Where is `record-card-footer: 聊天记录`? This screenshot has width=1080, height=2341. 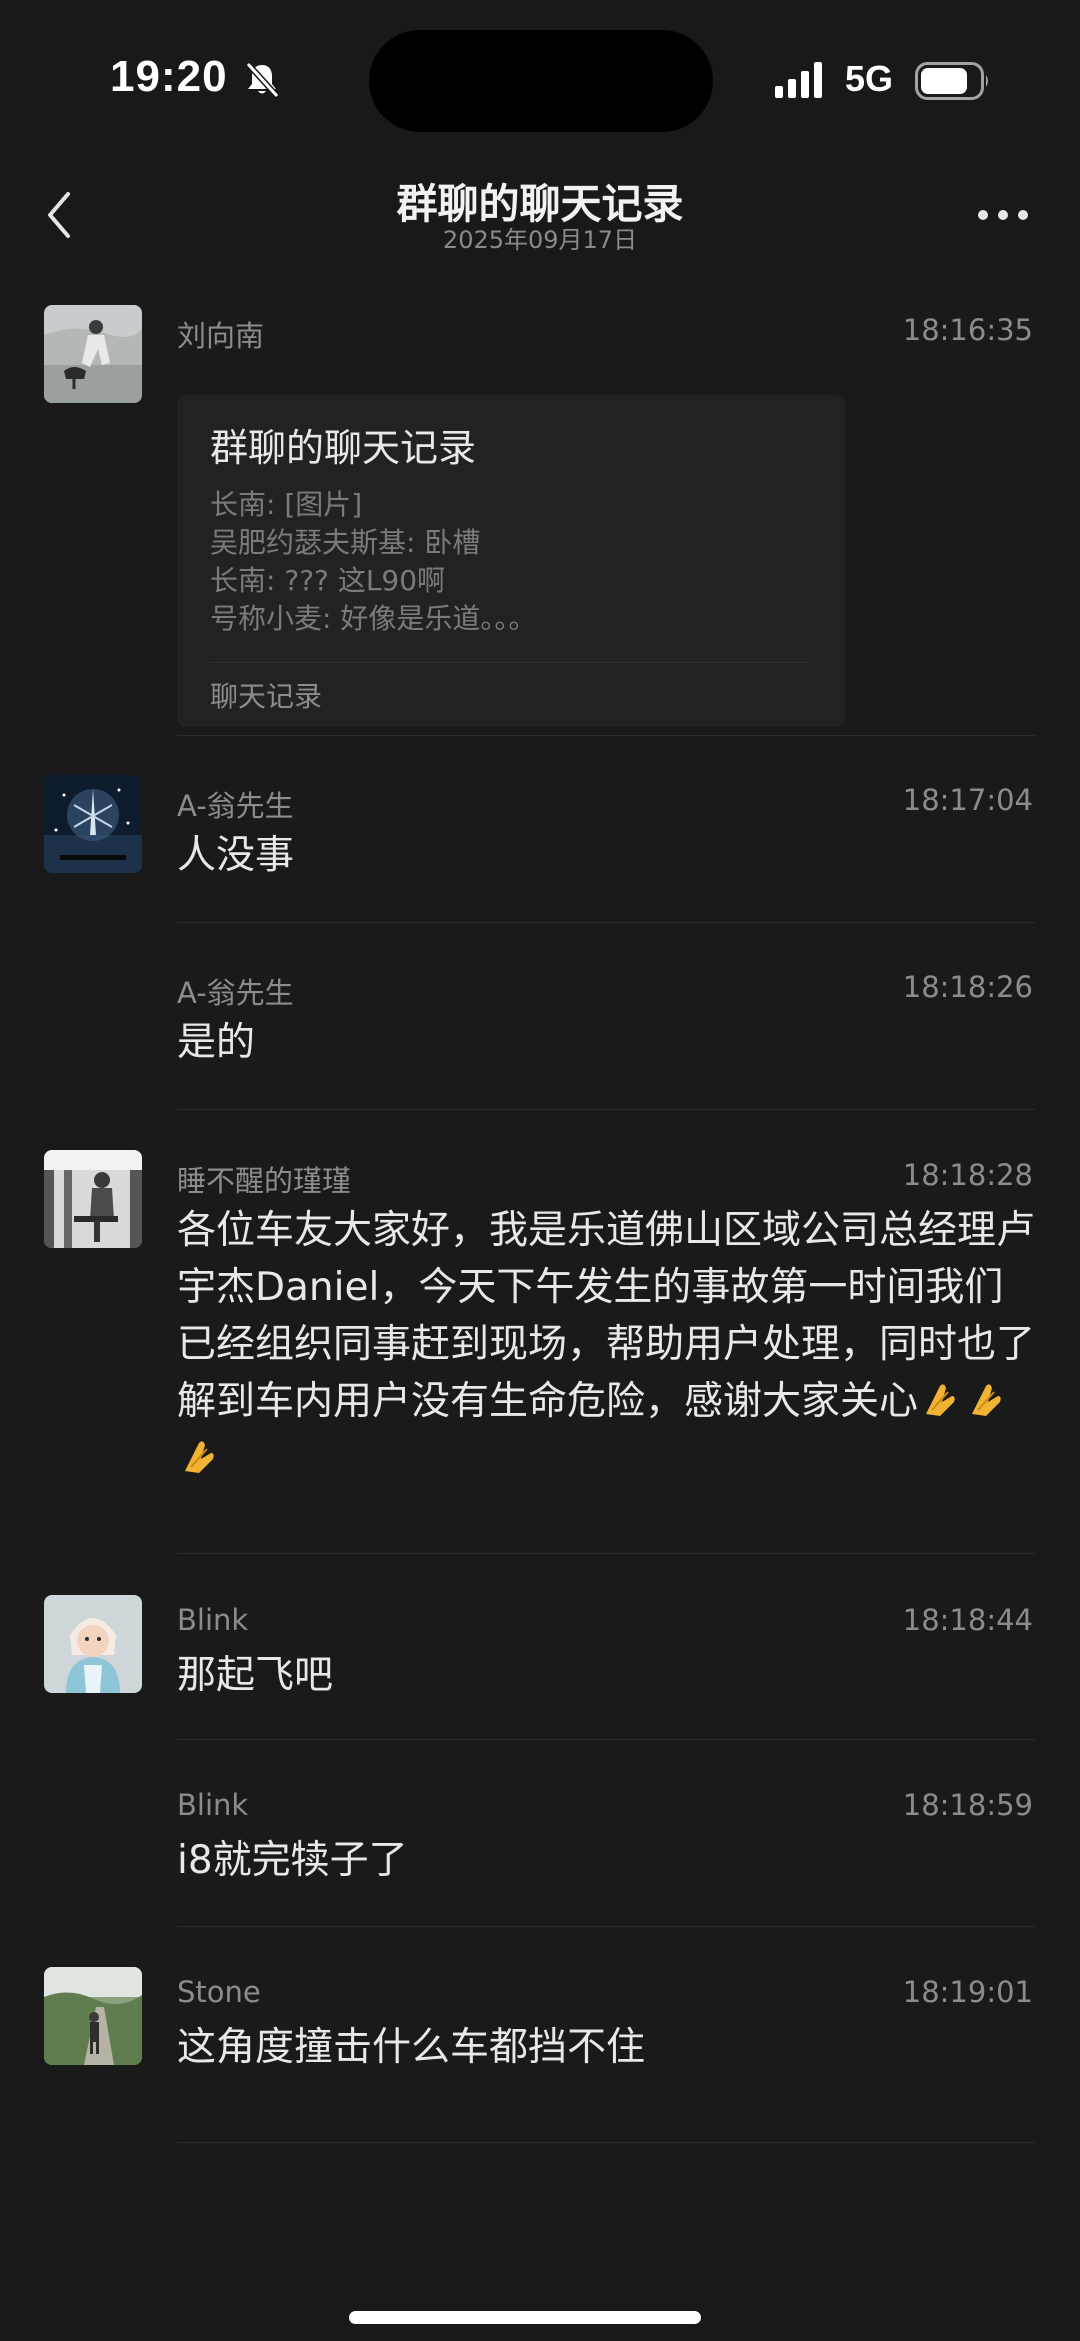
record-card-footer: 聊天记录 is located at coordinates (266, 696).